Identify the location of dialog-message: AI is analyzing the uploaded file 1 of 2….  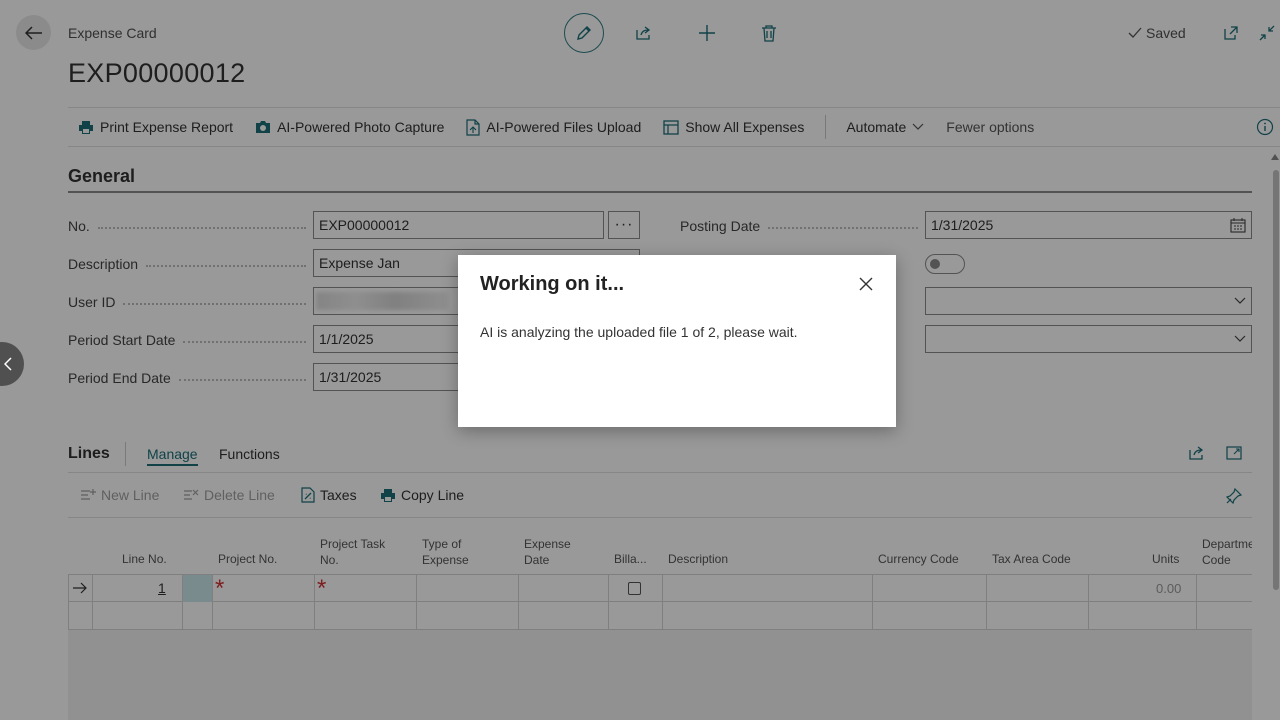
(639, 332).